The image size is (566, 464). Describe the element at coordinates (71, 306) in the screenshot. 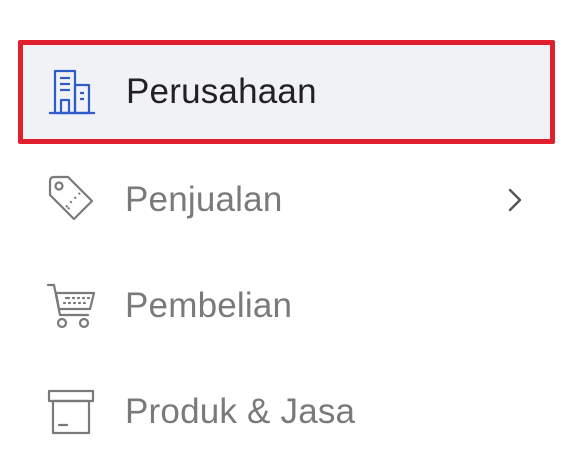

I see `shopping-cart-icon` at that location.